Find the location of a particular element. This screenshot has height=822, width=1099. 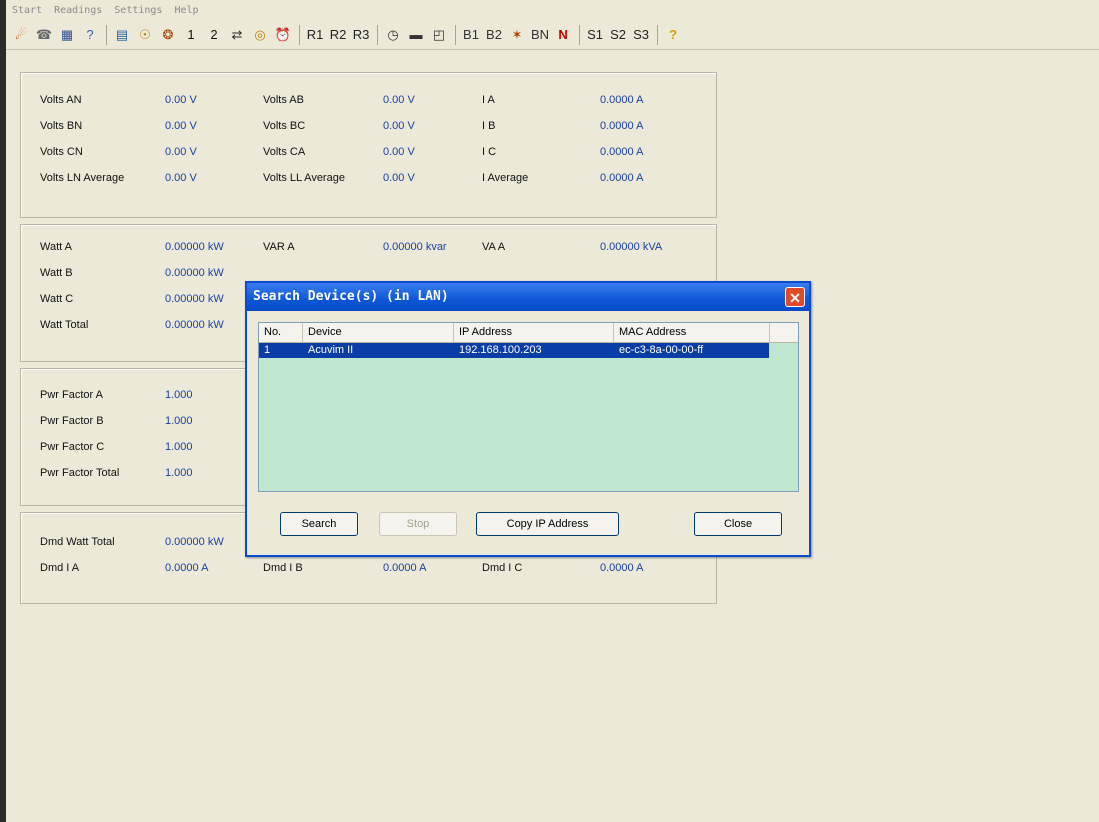

column-header-device: Device is located at coordinates (378, 332).